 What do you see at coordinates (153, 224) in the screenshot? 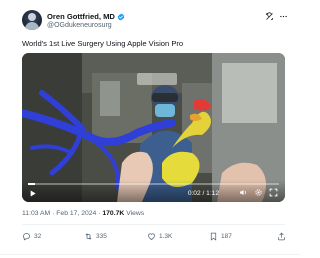
I see `divider` at bounding box center [153, 224].